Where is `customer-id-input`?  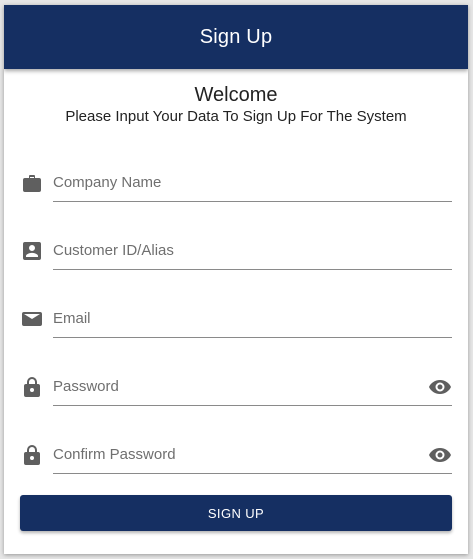 customer-id-input is located at coordinates (252, 250).